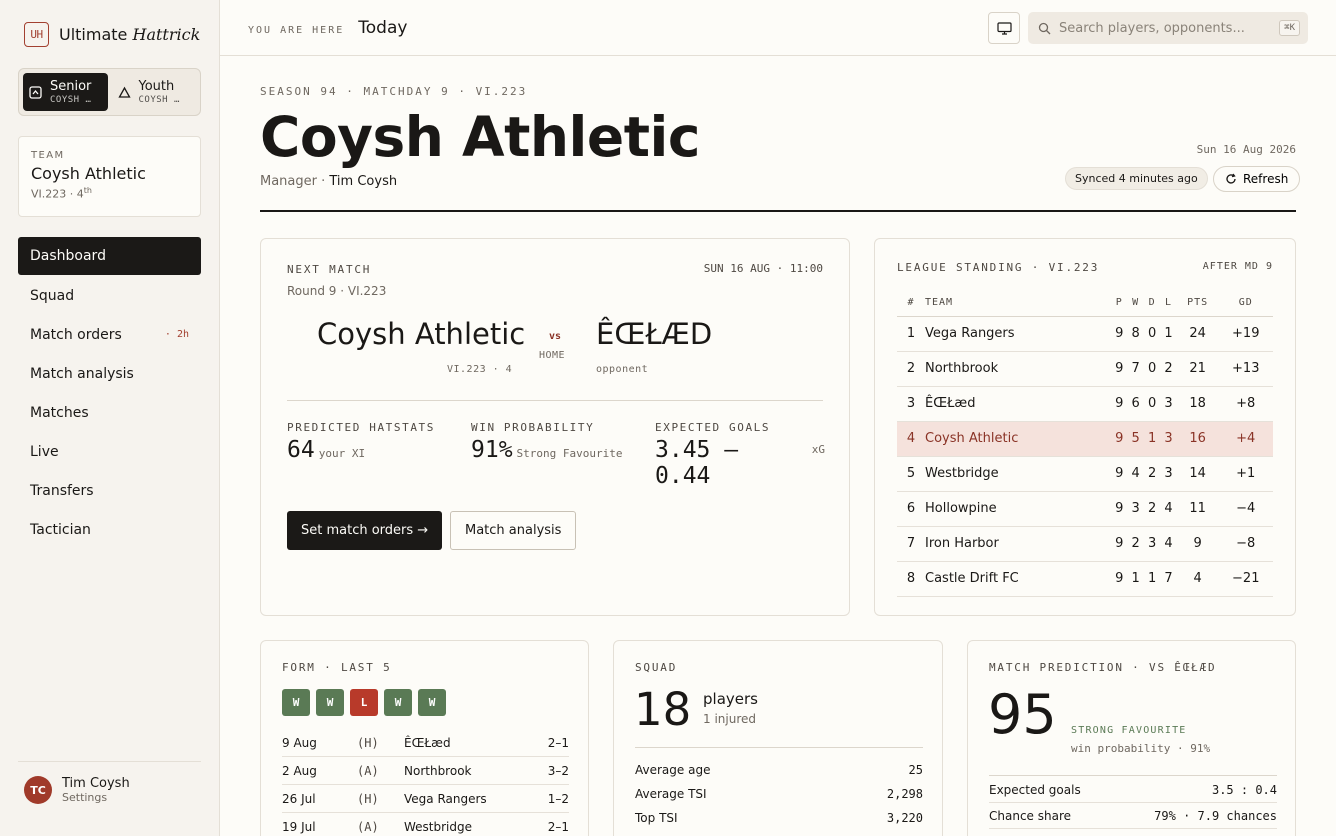  Describe the element at coordinates (1152, 439) in the screenshot. I see `drawn: 1` at that location.